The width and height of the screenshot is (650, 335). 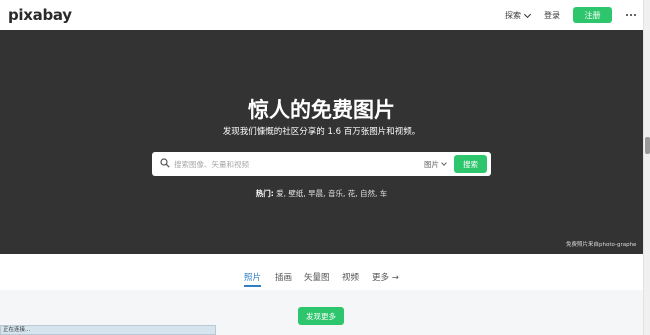 I want to click on tab-photos: 照片, so click(x=252, y=277).